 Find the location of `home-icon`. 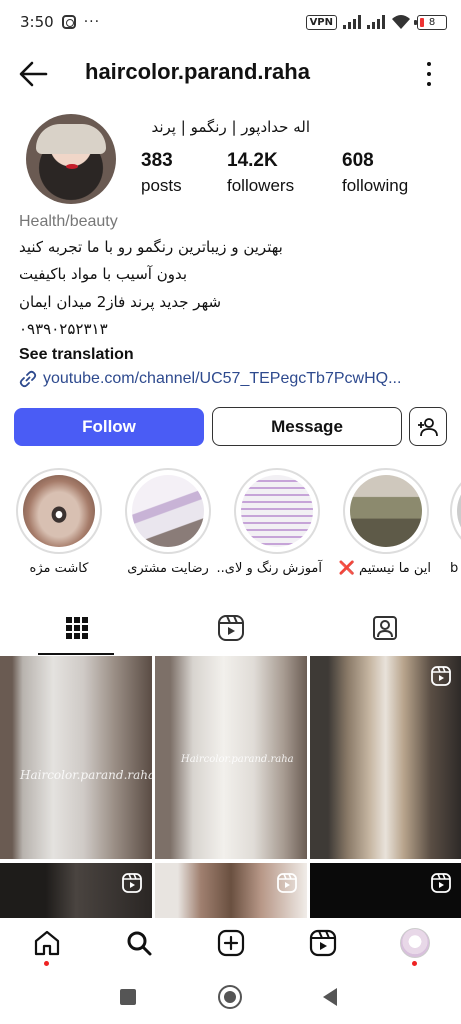

home-icon is located at coordinates (47, 943).